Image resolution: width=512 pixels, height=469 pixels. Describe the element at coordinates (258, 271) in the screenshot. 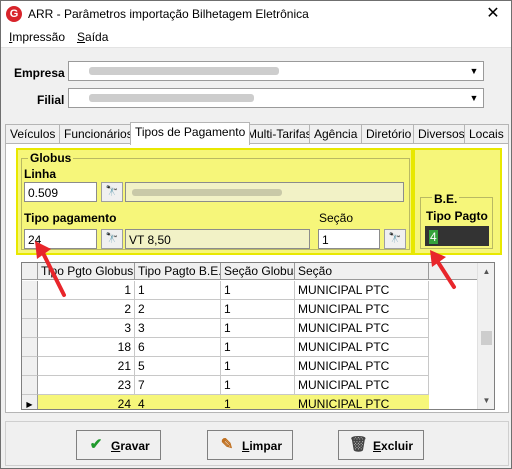

I see `col-secao-globus: Seção Globus` at that location.